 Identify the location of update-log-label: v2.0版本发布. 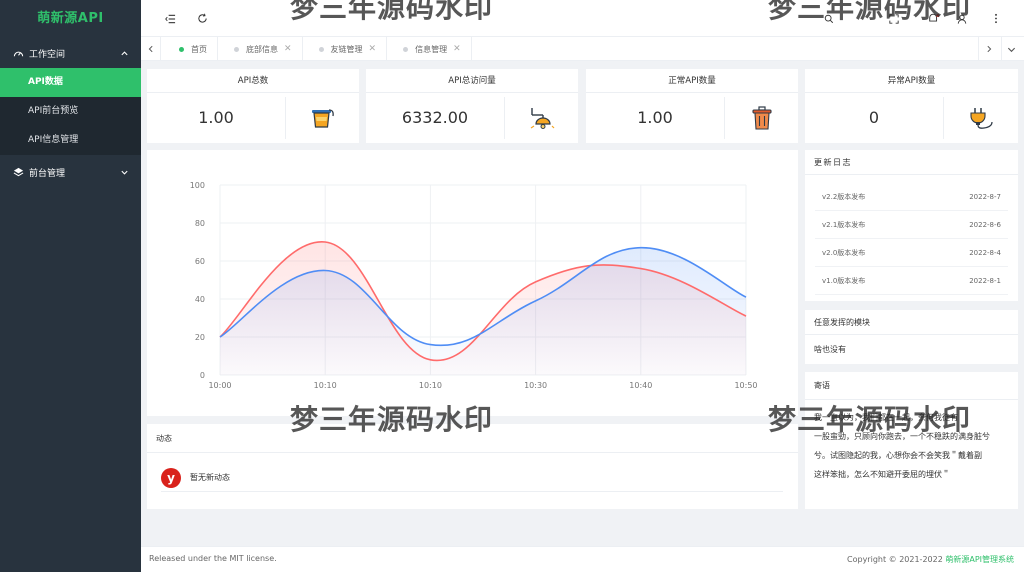
(844, 252).